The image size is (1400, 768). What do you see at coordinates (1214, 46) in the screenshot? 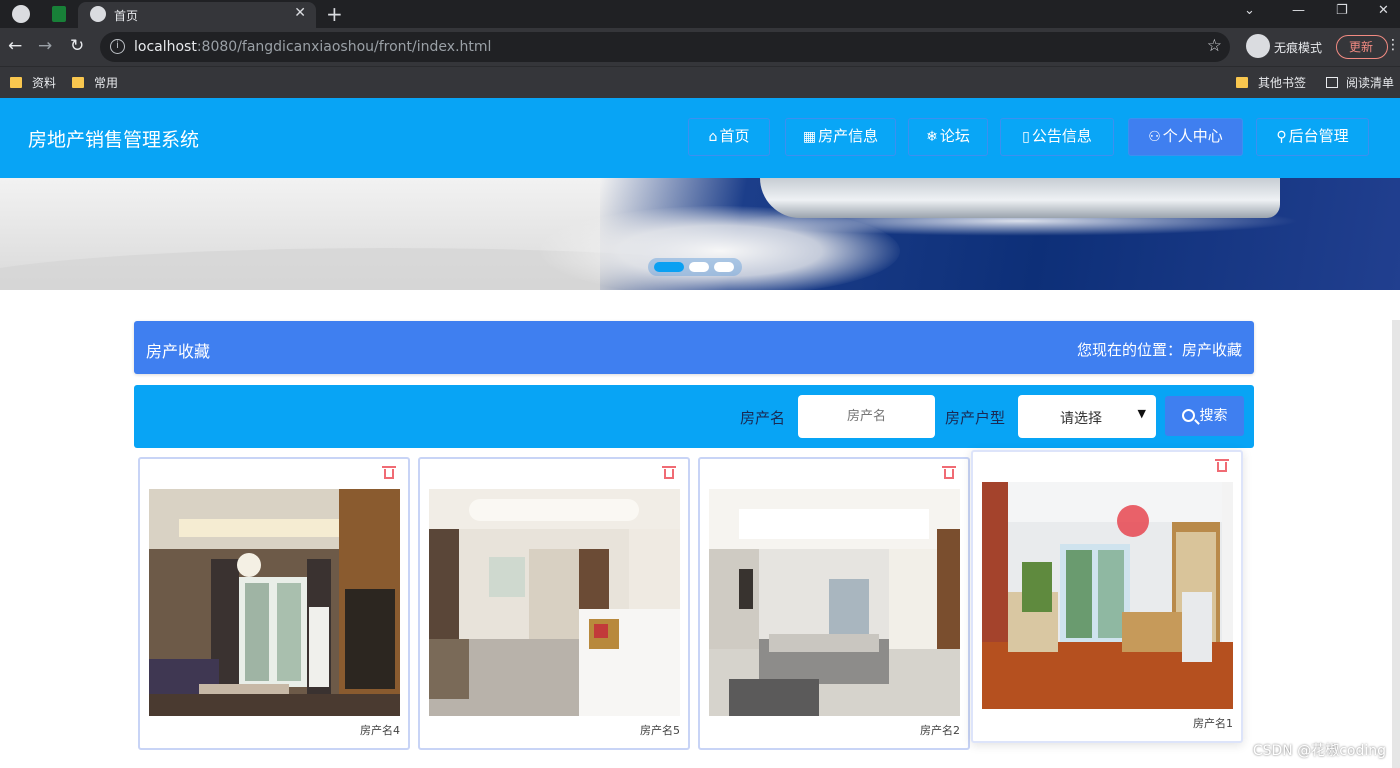
I see `bookmark-star-icon: ☆` at bounding box center [1214, 46].